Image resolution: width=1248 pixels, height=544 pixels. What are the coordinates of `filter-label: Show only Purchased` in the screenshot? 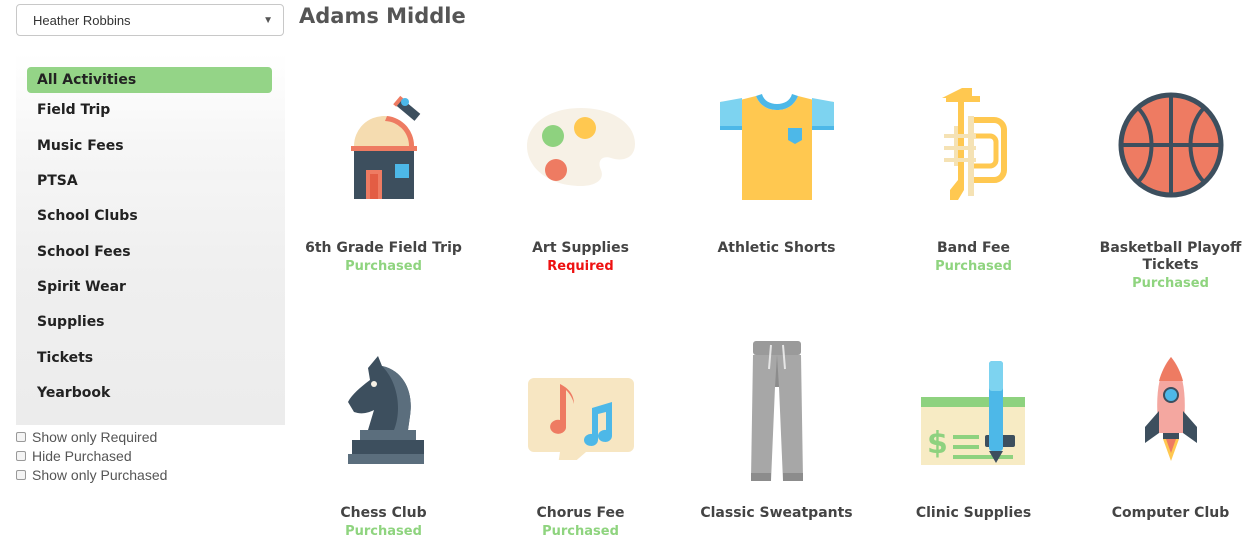 It's located at (100, 474).